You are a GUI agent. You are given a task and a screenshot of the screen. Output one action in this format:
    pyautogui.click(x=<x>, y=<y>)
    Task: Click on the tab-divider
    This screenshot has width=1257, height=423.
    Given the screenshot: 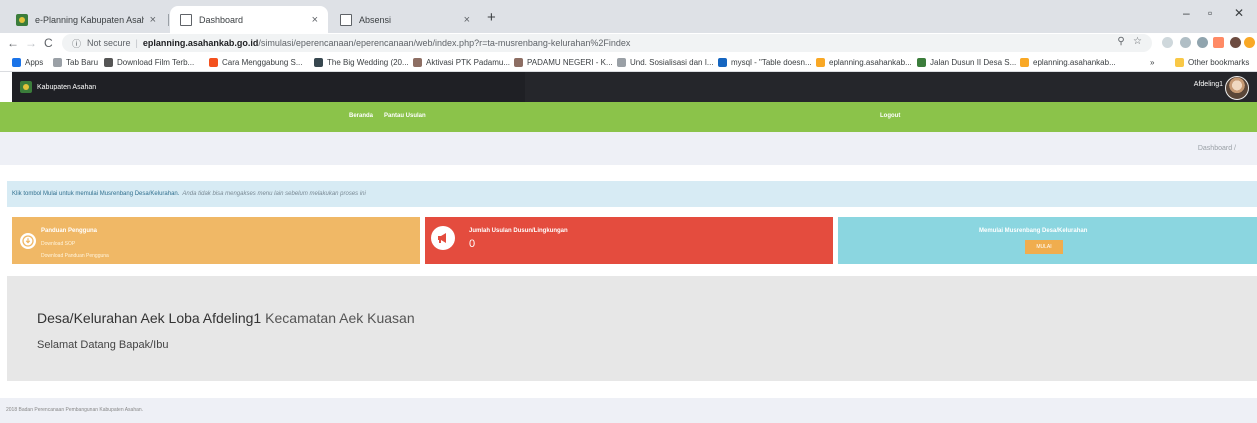 What is the action you would take?
    pyautogui.click(x=168, y=20)
    